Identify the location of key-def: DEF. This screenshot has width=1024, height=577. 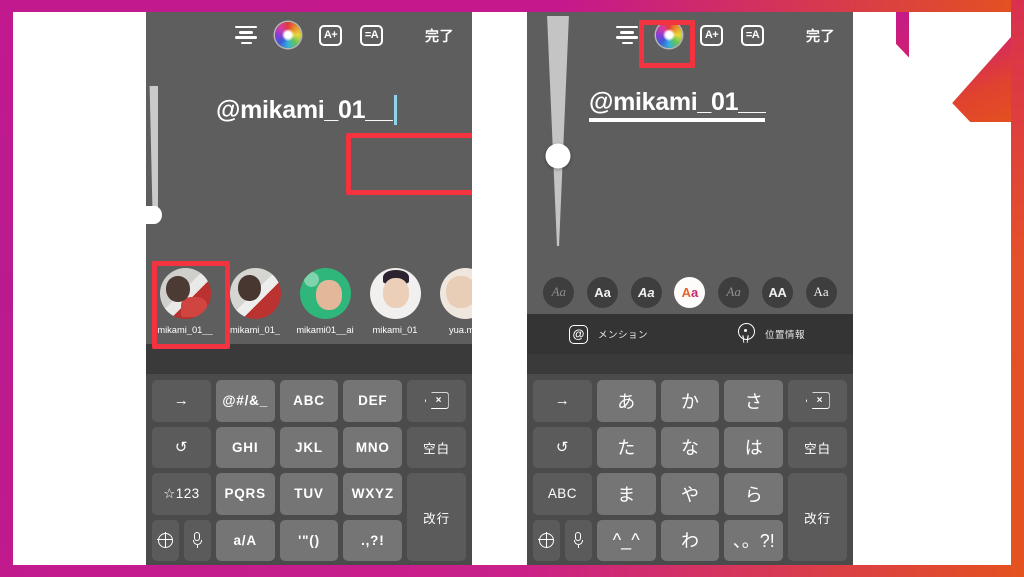
(373, 401).